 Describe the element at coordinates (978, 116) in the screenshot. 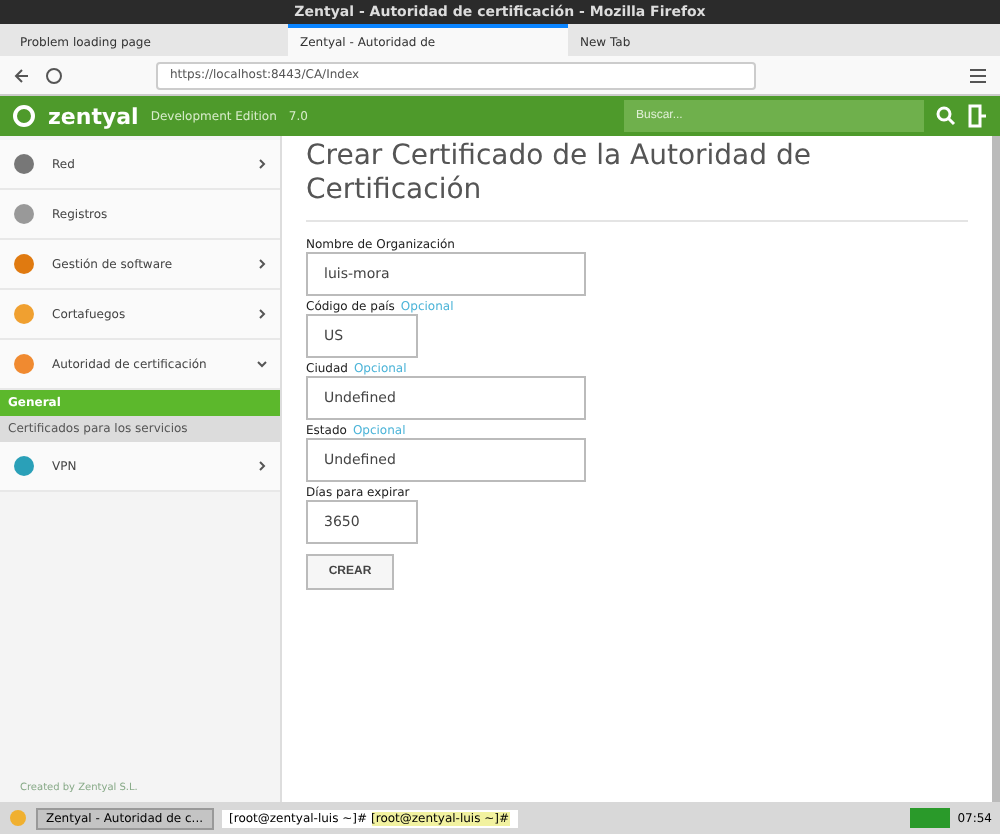

I see `logout-icon` at that location.